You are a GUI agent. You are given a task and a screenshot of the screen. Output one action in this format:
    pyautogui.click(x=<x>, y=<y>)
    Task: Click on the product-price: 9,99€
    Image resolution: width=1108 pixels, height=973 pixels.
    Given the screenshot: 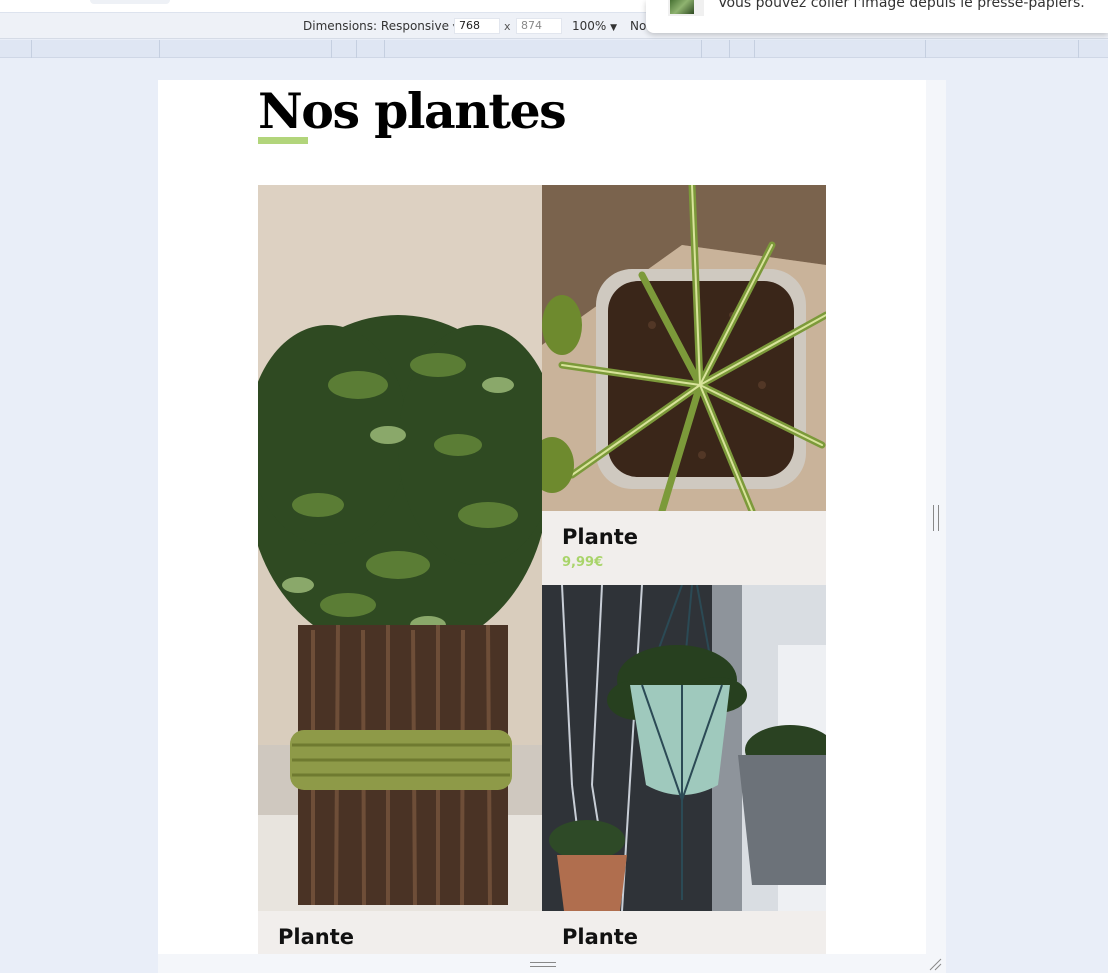 What is the action you would take?
    pyautogui.click(x=583, y=562)
    